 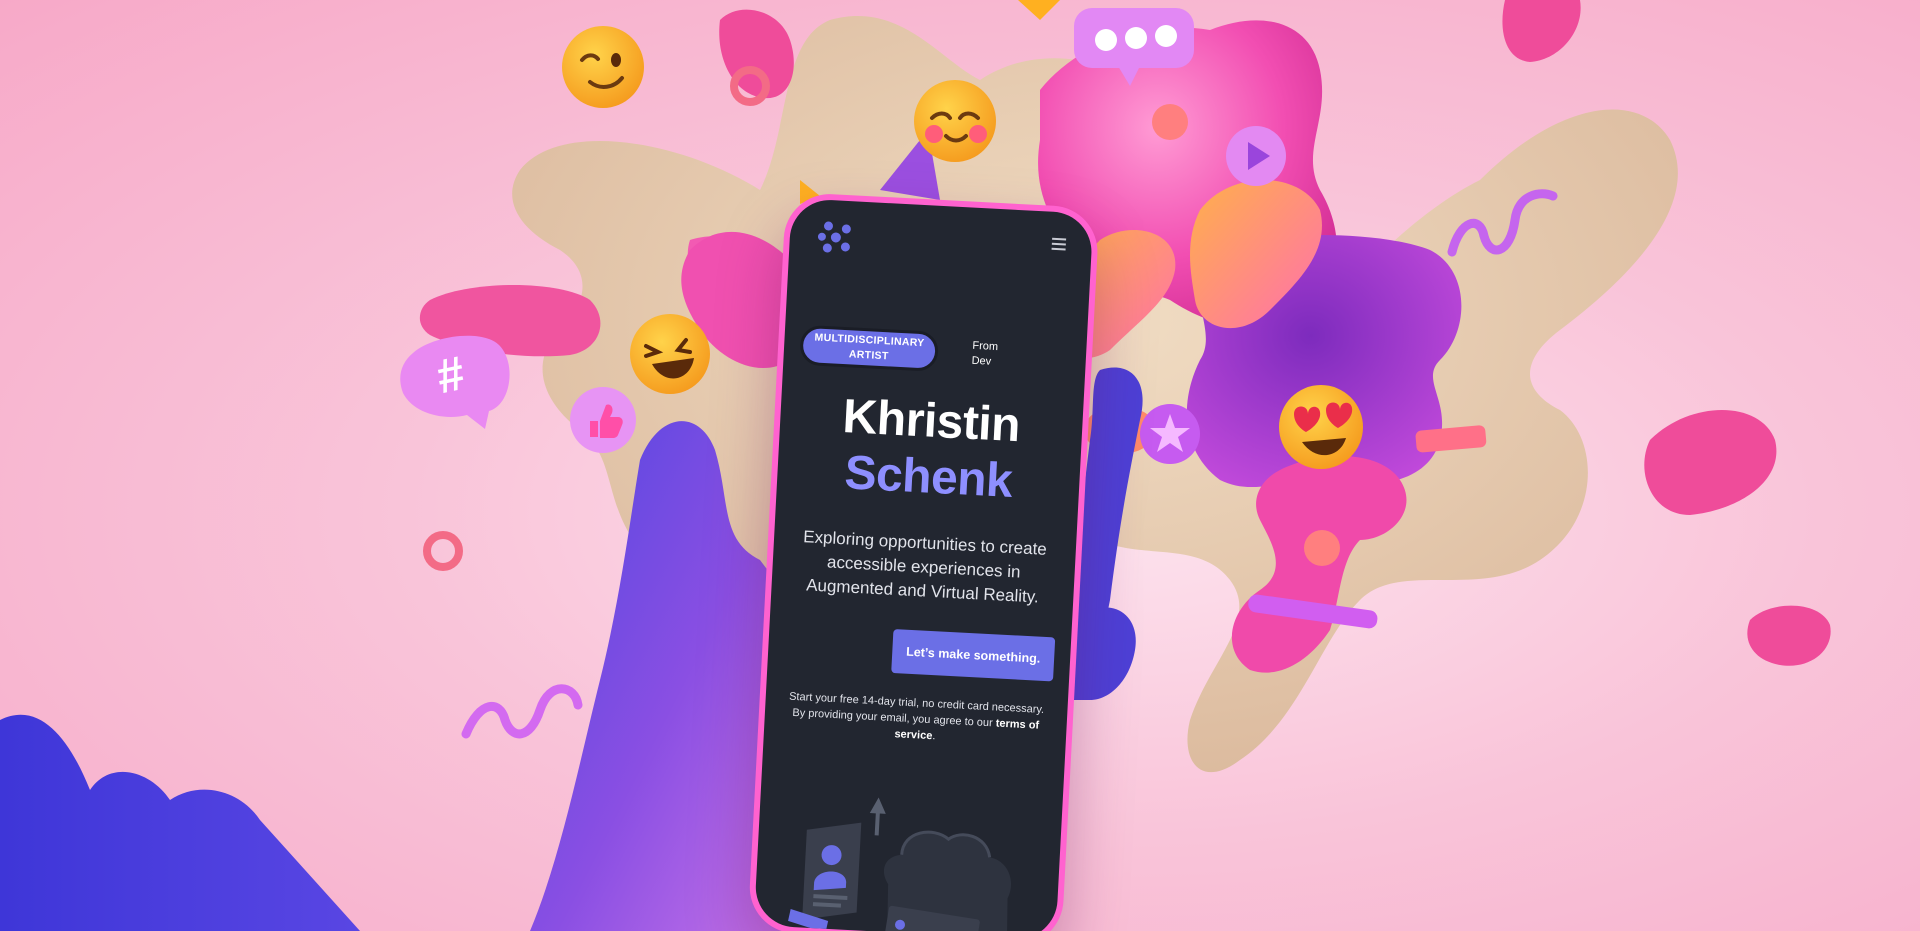 I want to click on play-icon, so click(x=1256, y=156).